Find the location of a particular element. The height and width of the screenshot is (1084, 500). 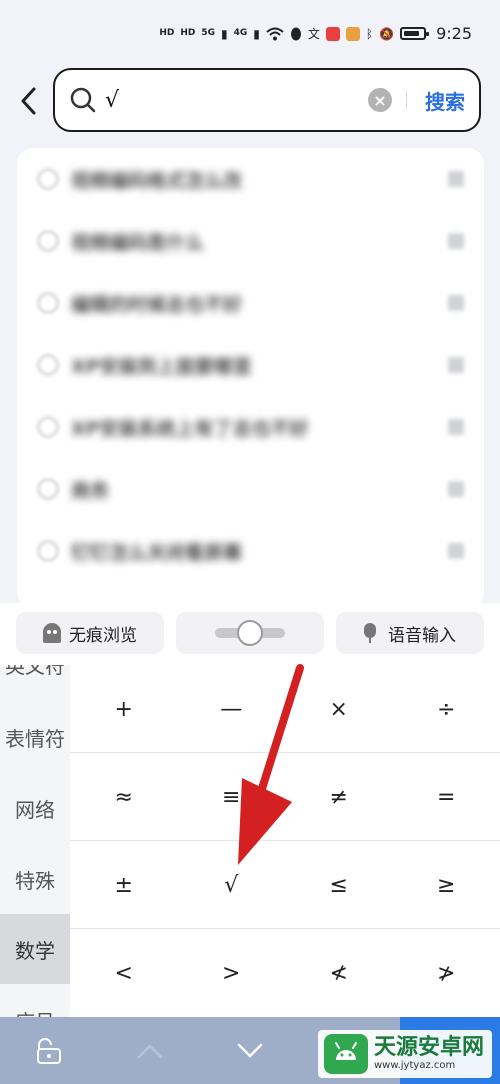

network-5g-label: 5G is located at coordinates (208, 33).